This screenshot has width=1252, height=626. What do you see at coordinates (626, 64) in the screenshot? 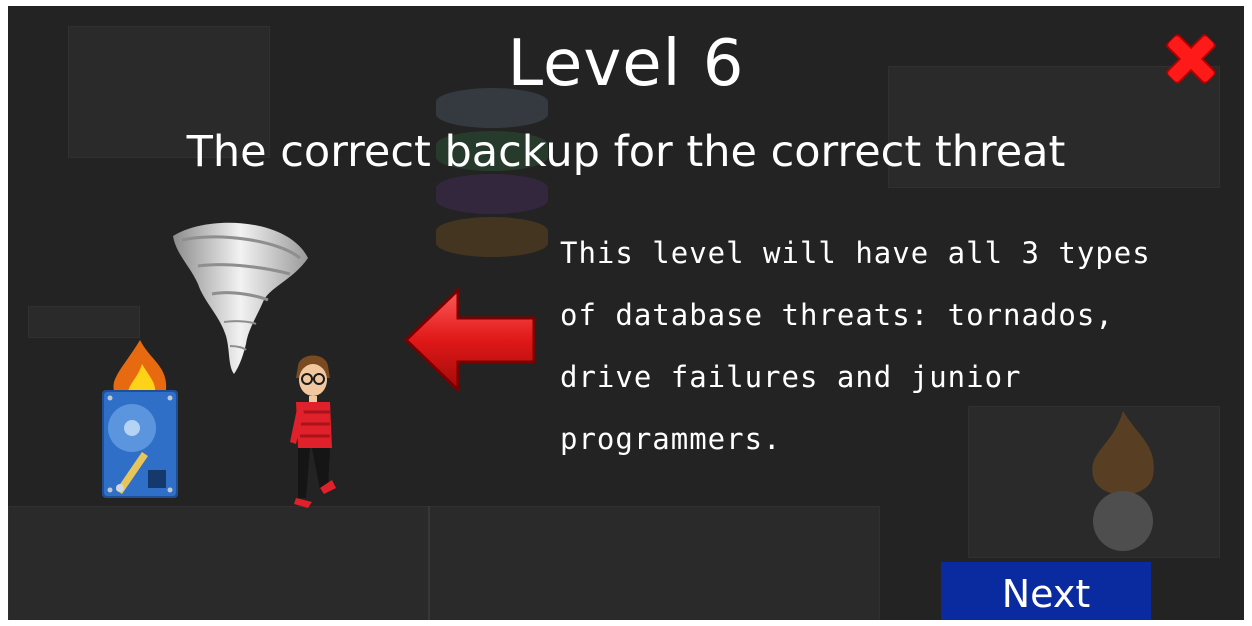
I see `level-title: Level 6` at bounding box center [626, 64].